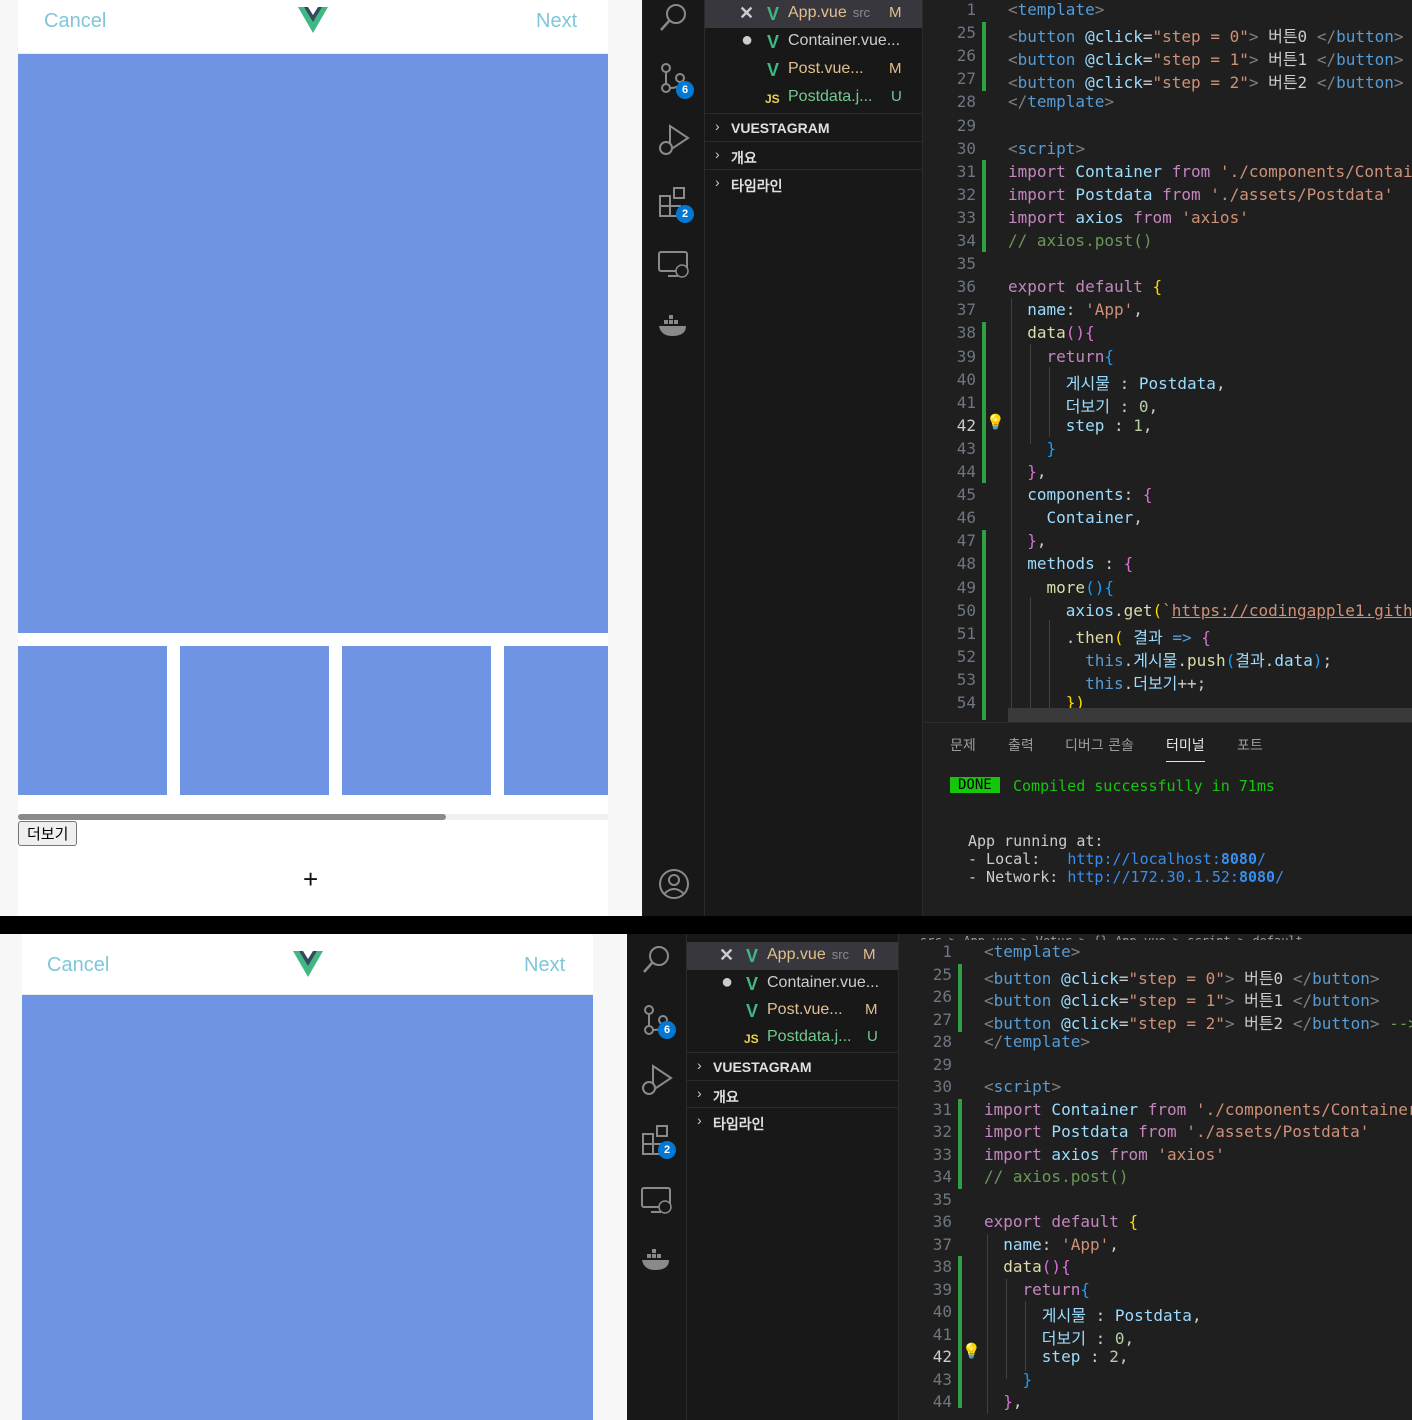  What do you see at coordinates (1168, 542) in the screenshot?
I see `code-line: 47 },` at bounding box center [1168, 542].